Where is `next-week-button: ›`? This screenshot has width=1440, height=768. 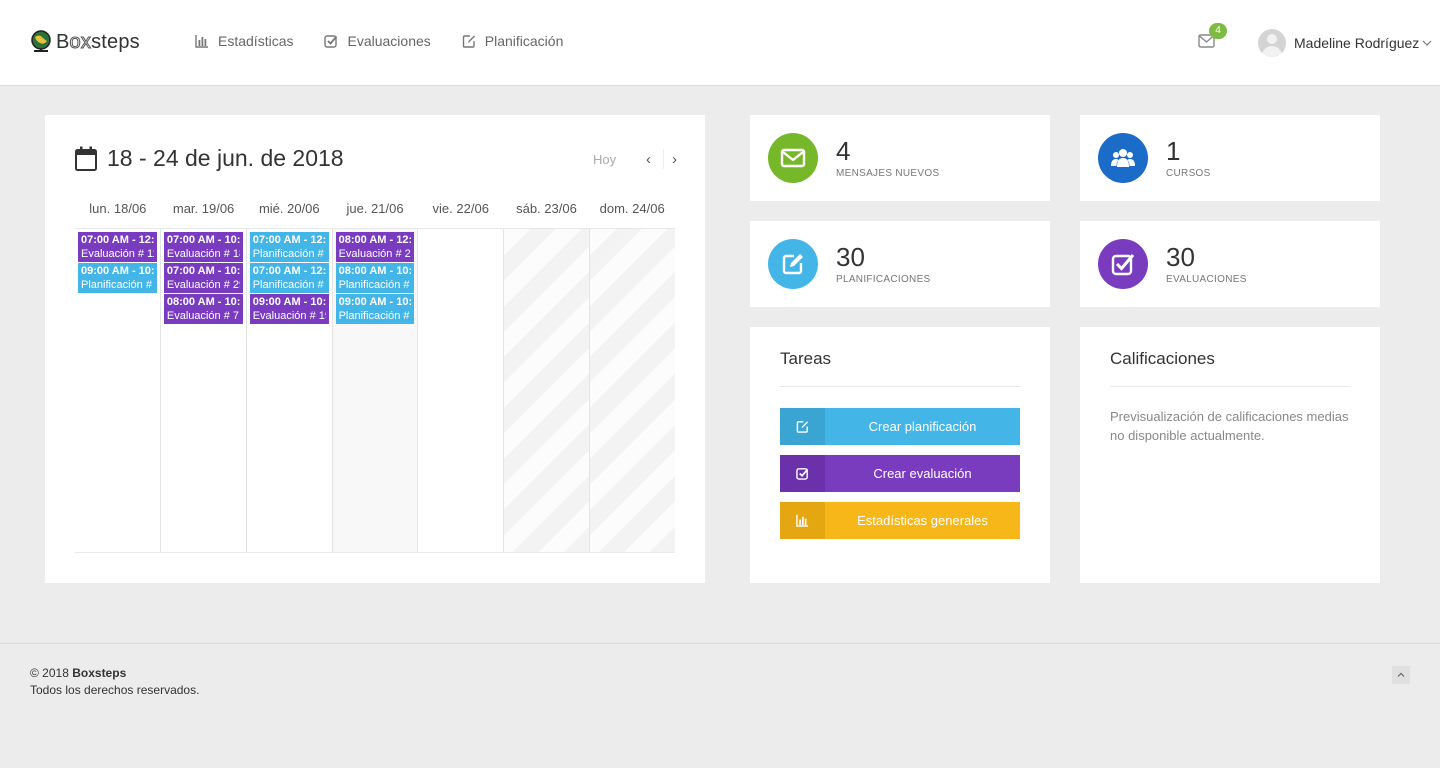 next-week-button: › is located at coordinates (674, 159).